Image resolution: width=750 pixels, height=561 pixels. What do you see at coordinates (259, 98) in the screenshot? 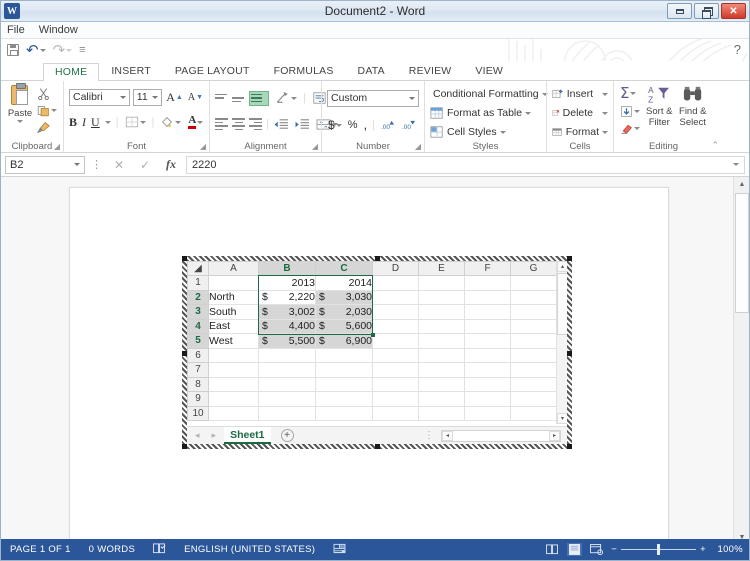
I see `bottom-align-button` at bounding box center [259, 98].